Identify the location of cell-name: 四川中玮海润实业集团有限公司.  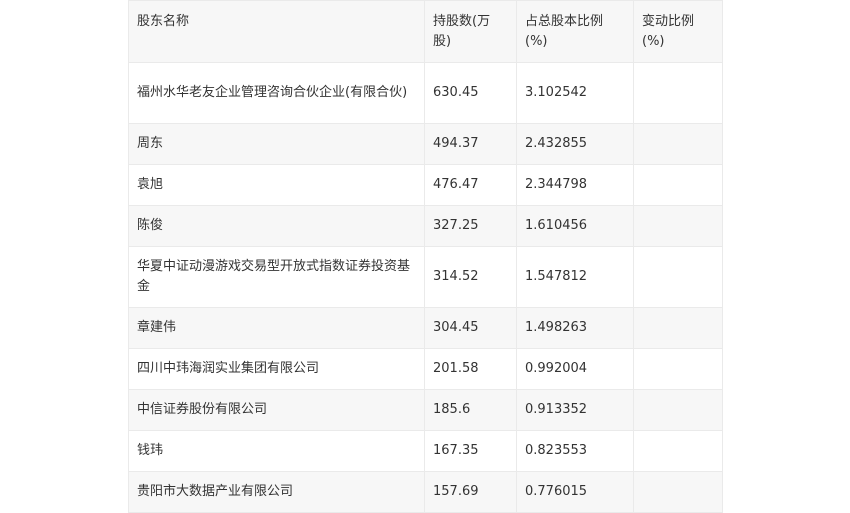
(276, 369).